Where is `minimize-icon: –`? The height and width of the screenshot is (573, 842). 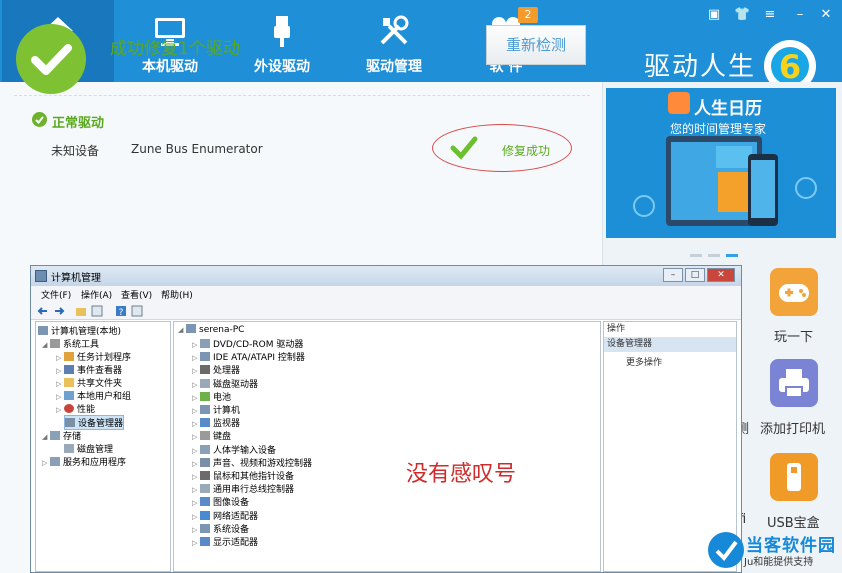
minimize-icon: – is located at coordinates (800, 15).